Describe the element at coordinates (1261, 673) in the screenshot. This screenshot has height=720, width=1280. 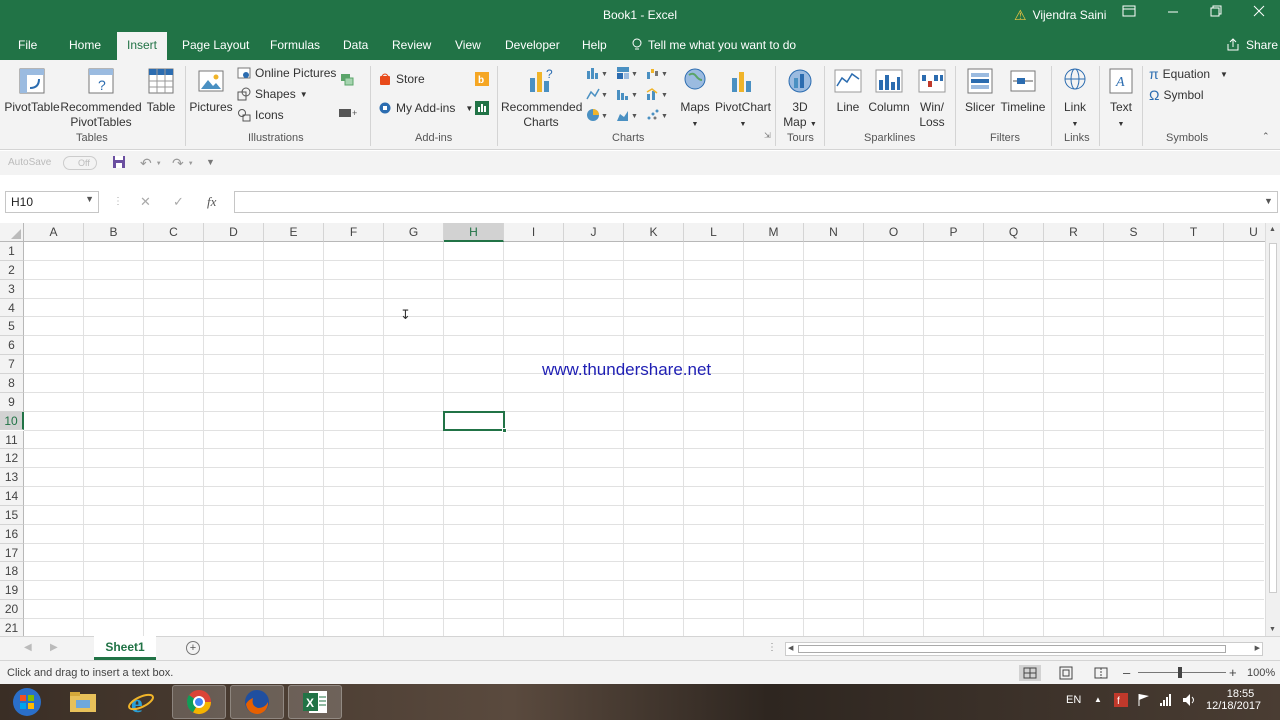
I see `zoom-level: 100%` at that location.